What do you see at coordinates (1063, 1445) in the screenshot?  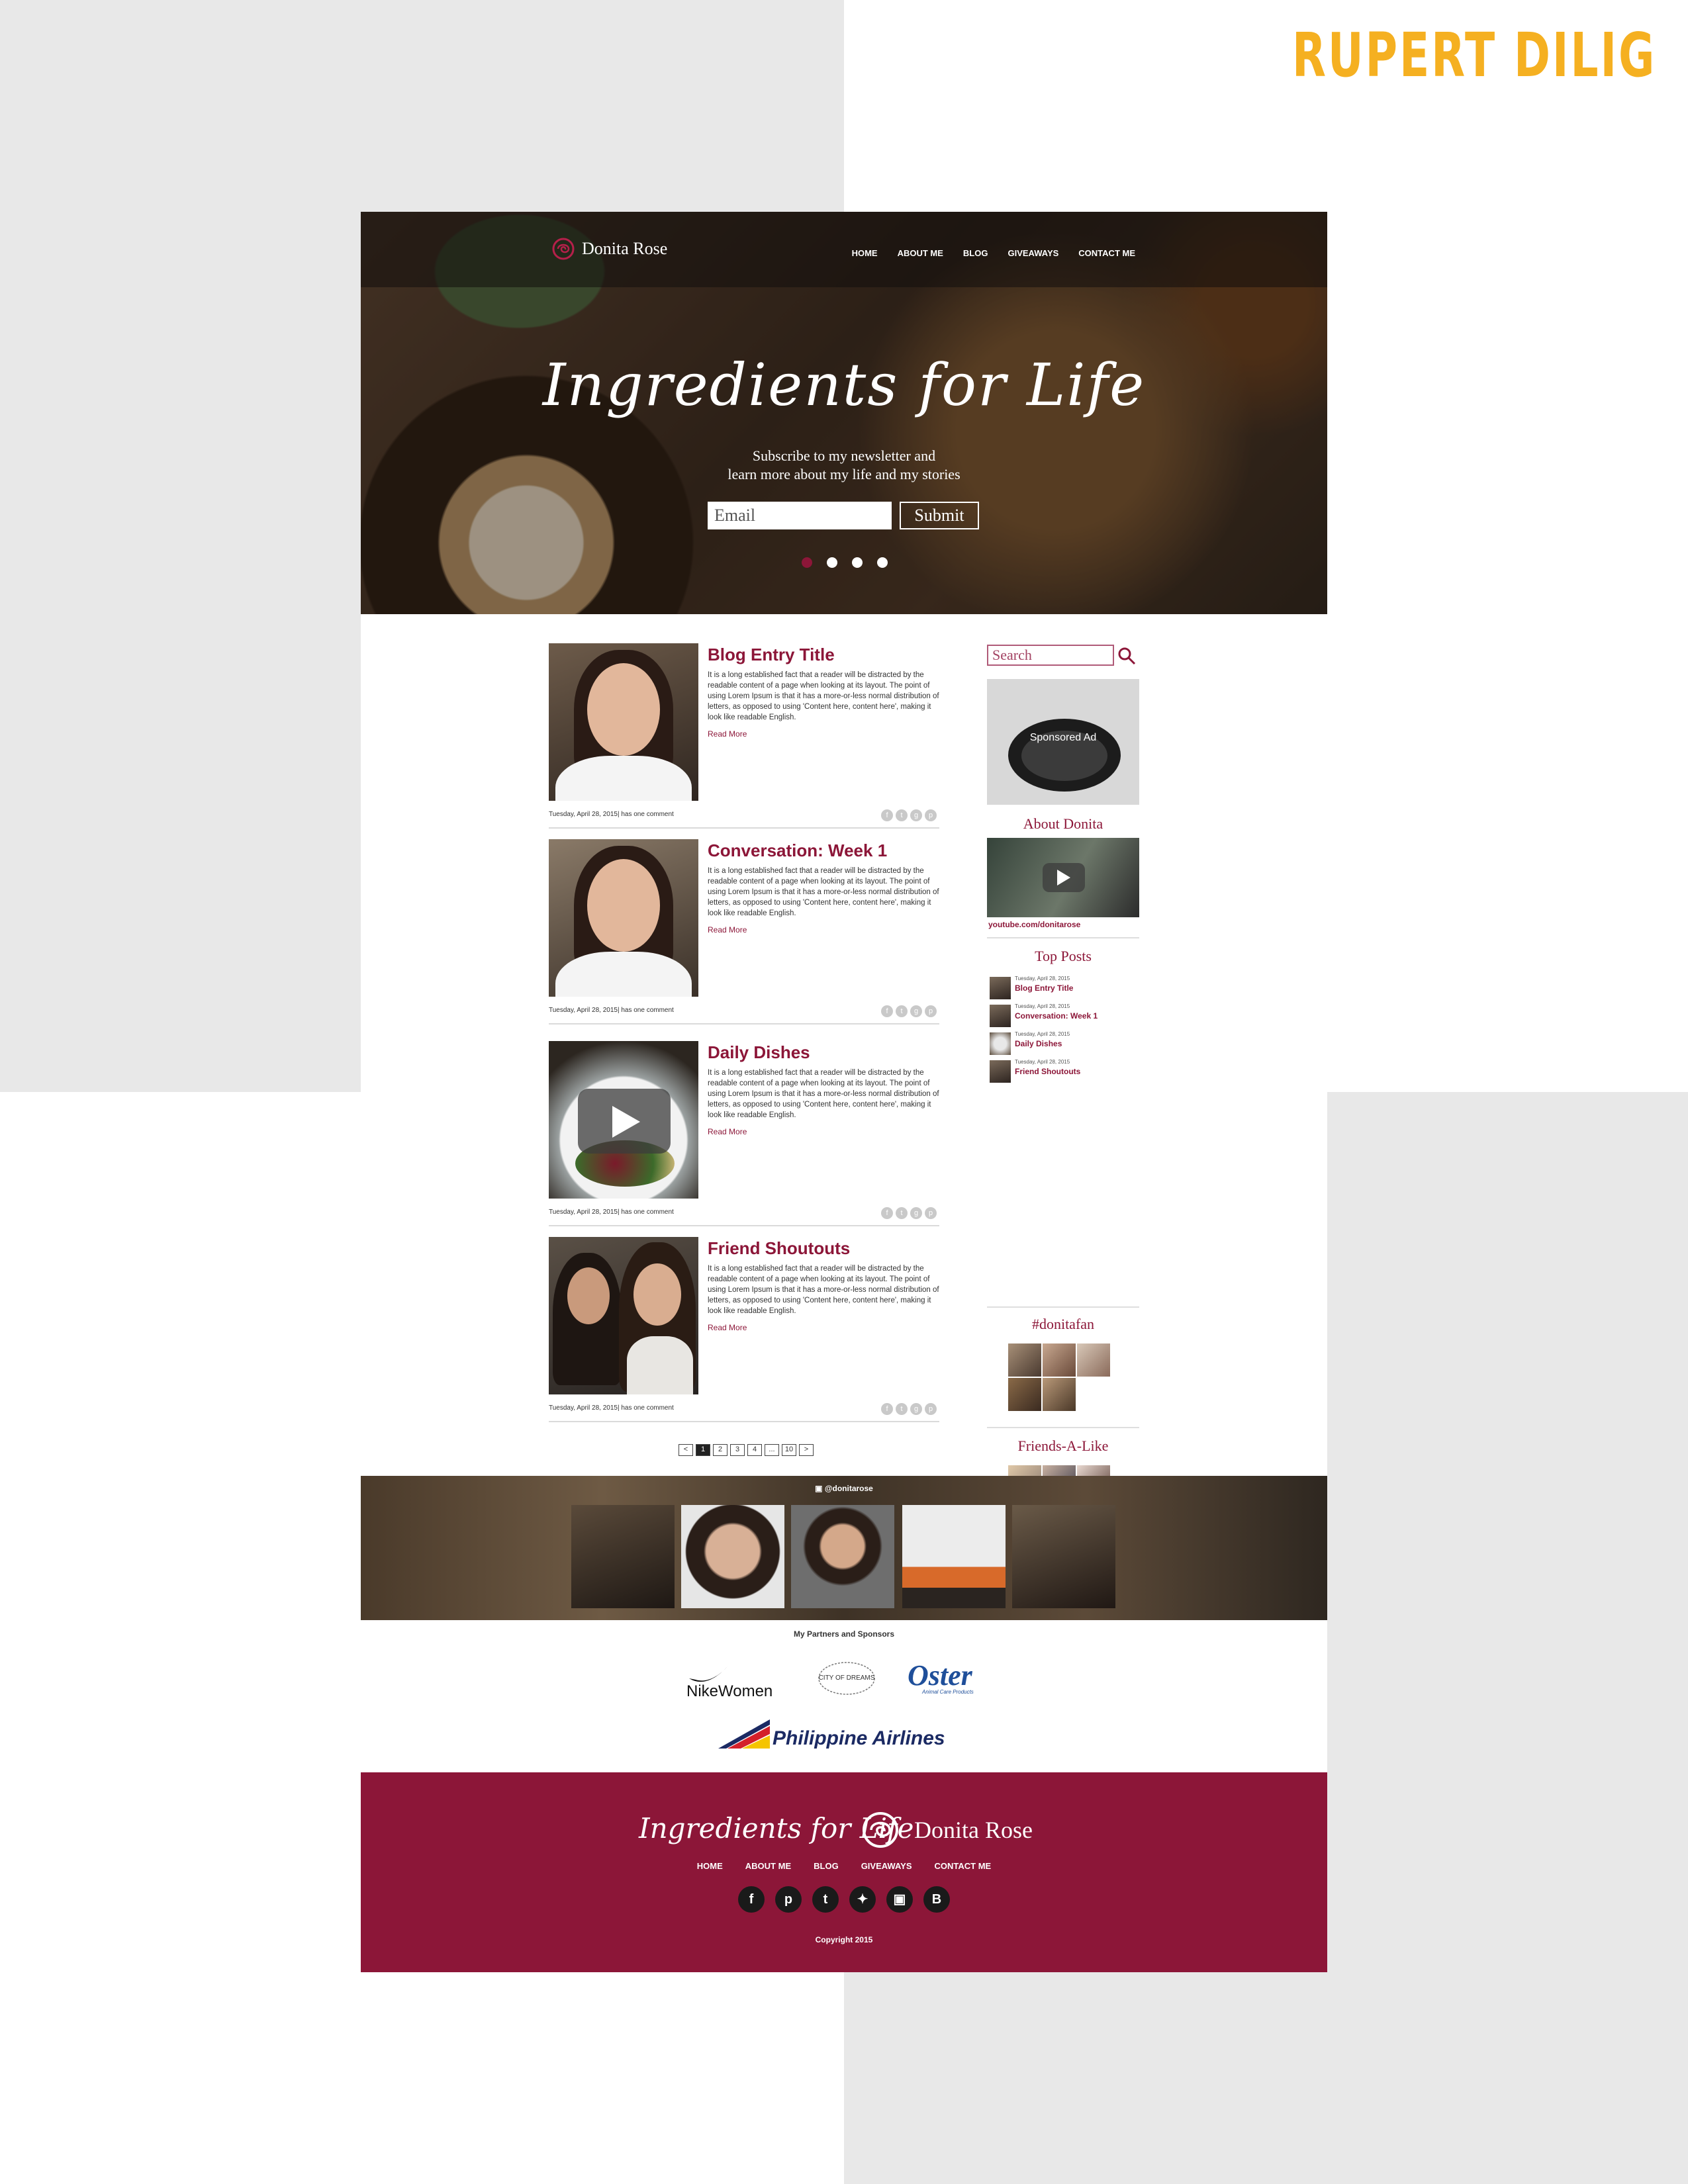 I see `friends-heading: Friends-A-Like` at bounding box center [1063, 1445].